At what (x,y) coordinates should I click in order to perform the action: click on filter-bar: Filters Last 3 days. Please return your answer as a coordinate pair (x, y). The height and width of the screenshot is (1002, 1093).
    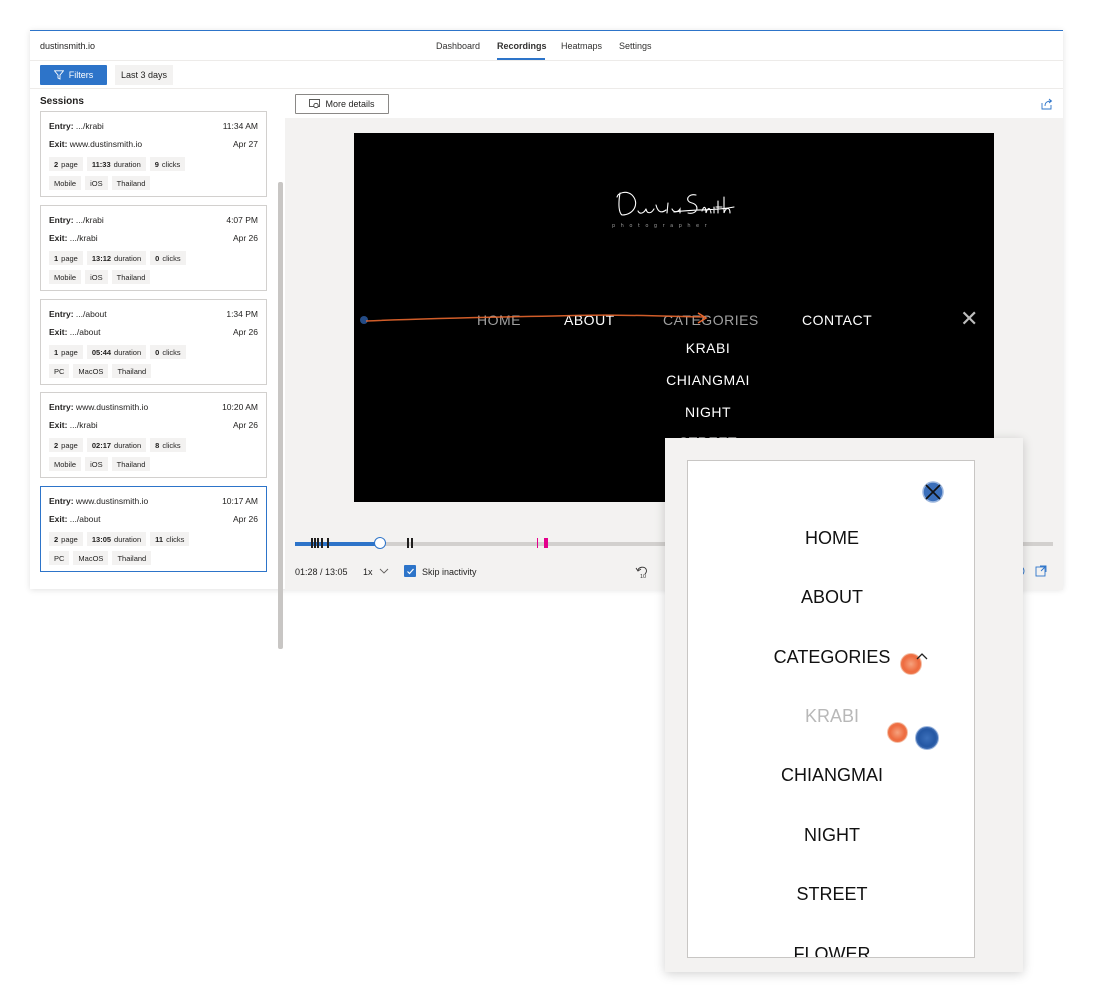
    Looking at the image, I should click on (546, 75).